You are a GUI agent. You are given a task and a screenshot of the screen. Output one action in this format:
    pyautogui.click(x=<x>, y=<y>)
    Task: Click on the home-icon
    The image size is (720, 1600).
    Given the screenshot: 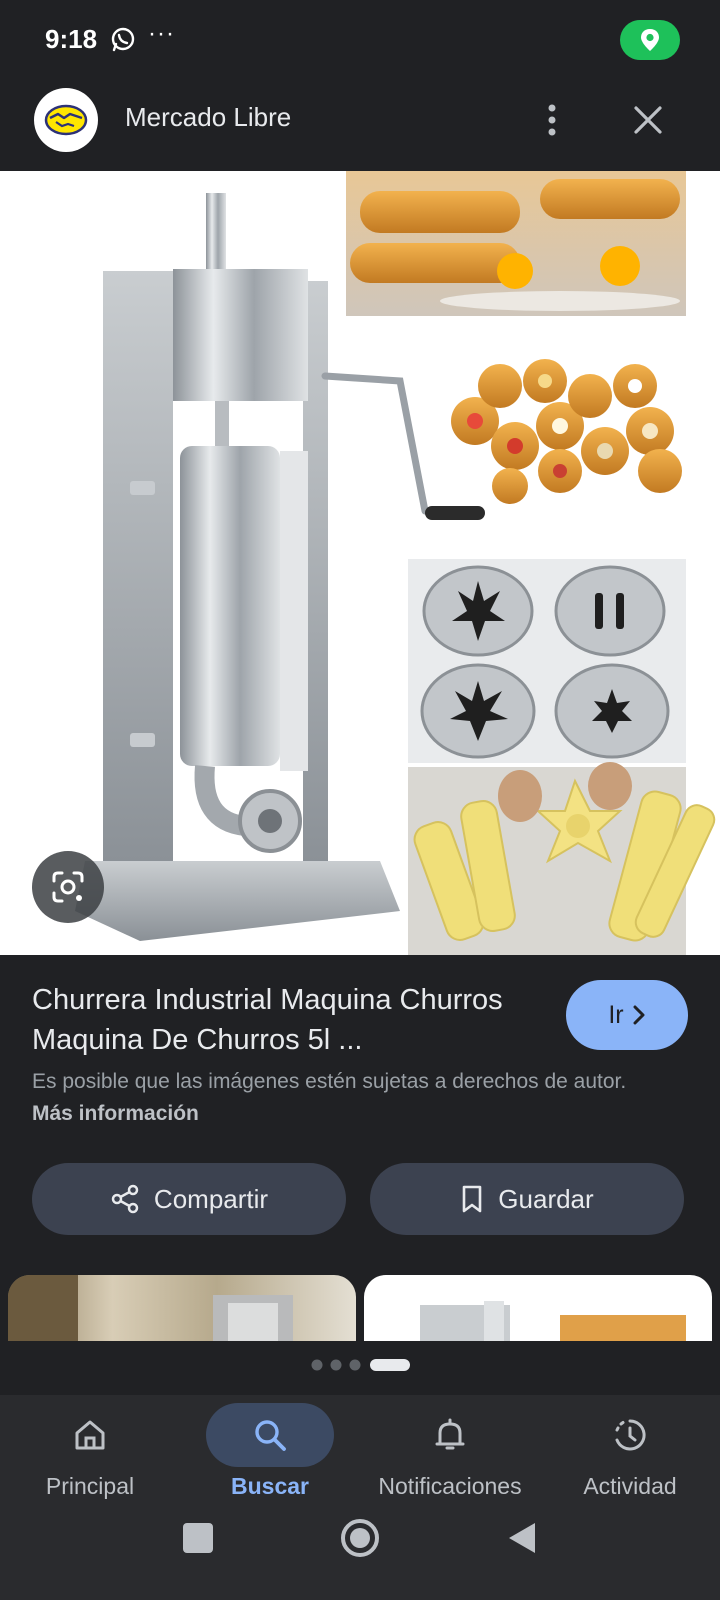 What is the action you would take?
    pyautogui.click(x=90, y=1435)
    